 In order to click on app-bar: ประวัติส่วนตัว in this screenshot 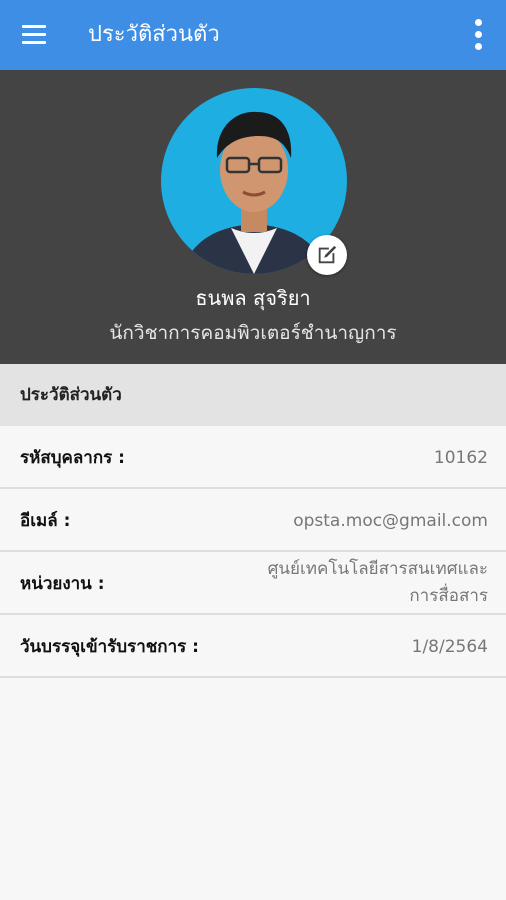, I will do `click(253, 35)`.